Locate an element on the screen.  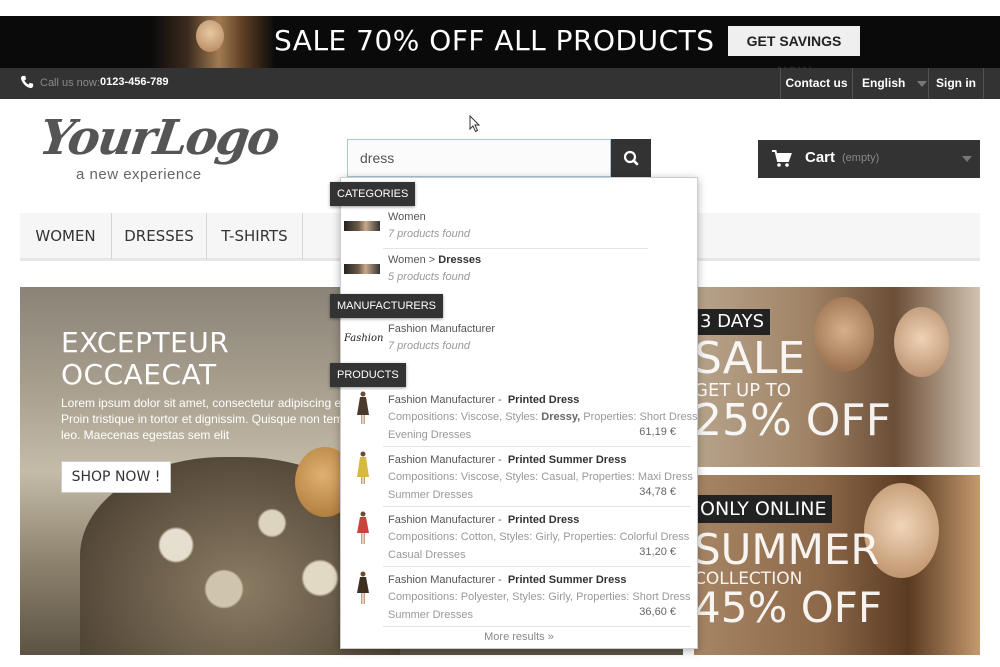
get-savings-button: GET SAVINGS NOW is located at coordinates (794, 52).